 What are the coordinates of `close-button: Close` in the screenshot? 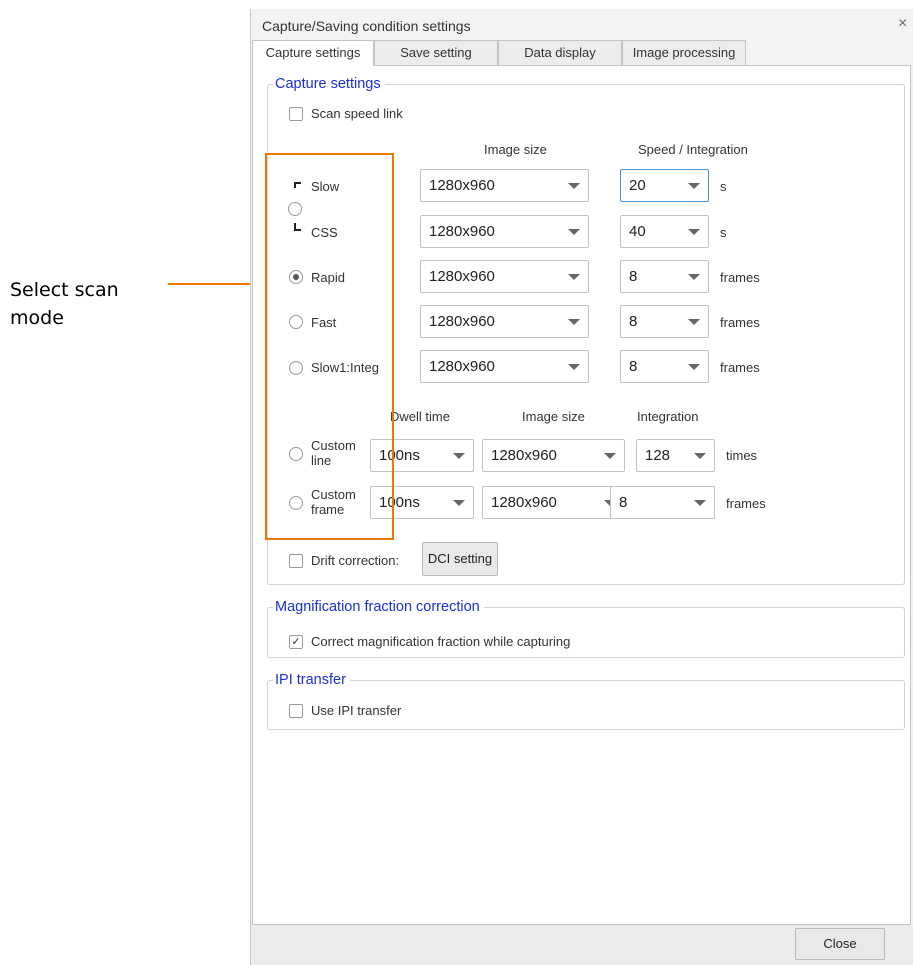 It's located at (840, 944).